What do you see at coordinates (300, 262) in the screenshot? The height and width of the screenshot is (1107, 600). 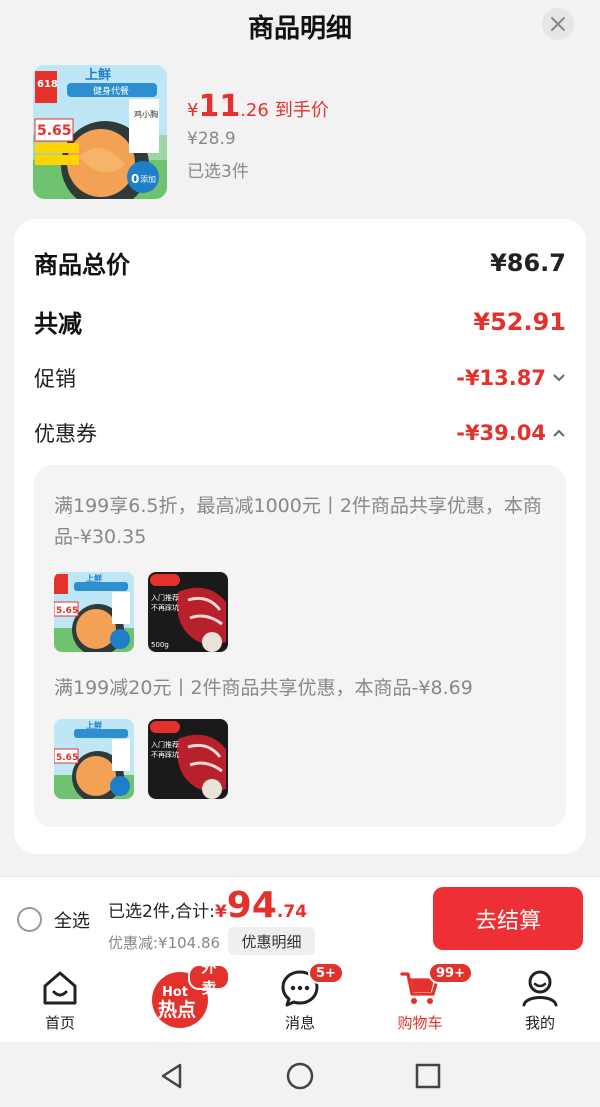 I see `total-price-row: 商品总价 ¥86.7` at bounding box center [300, 262].